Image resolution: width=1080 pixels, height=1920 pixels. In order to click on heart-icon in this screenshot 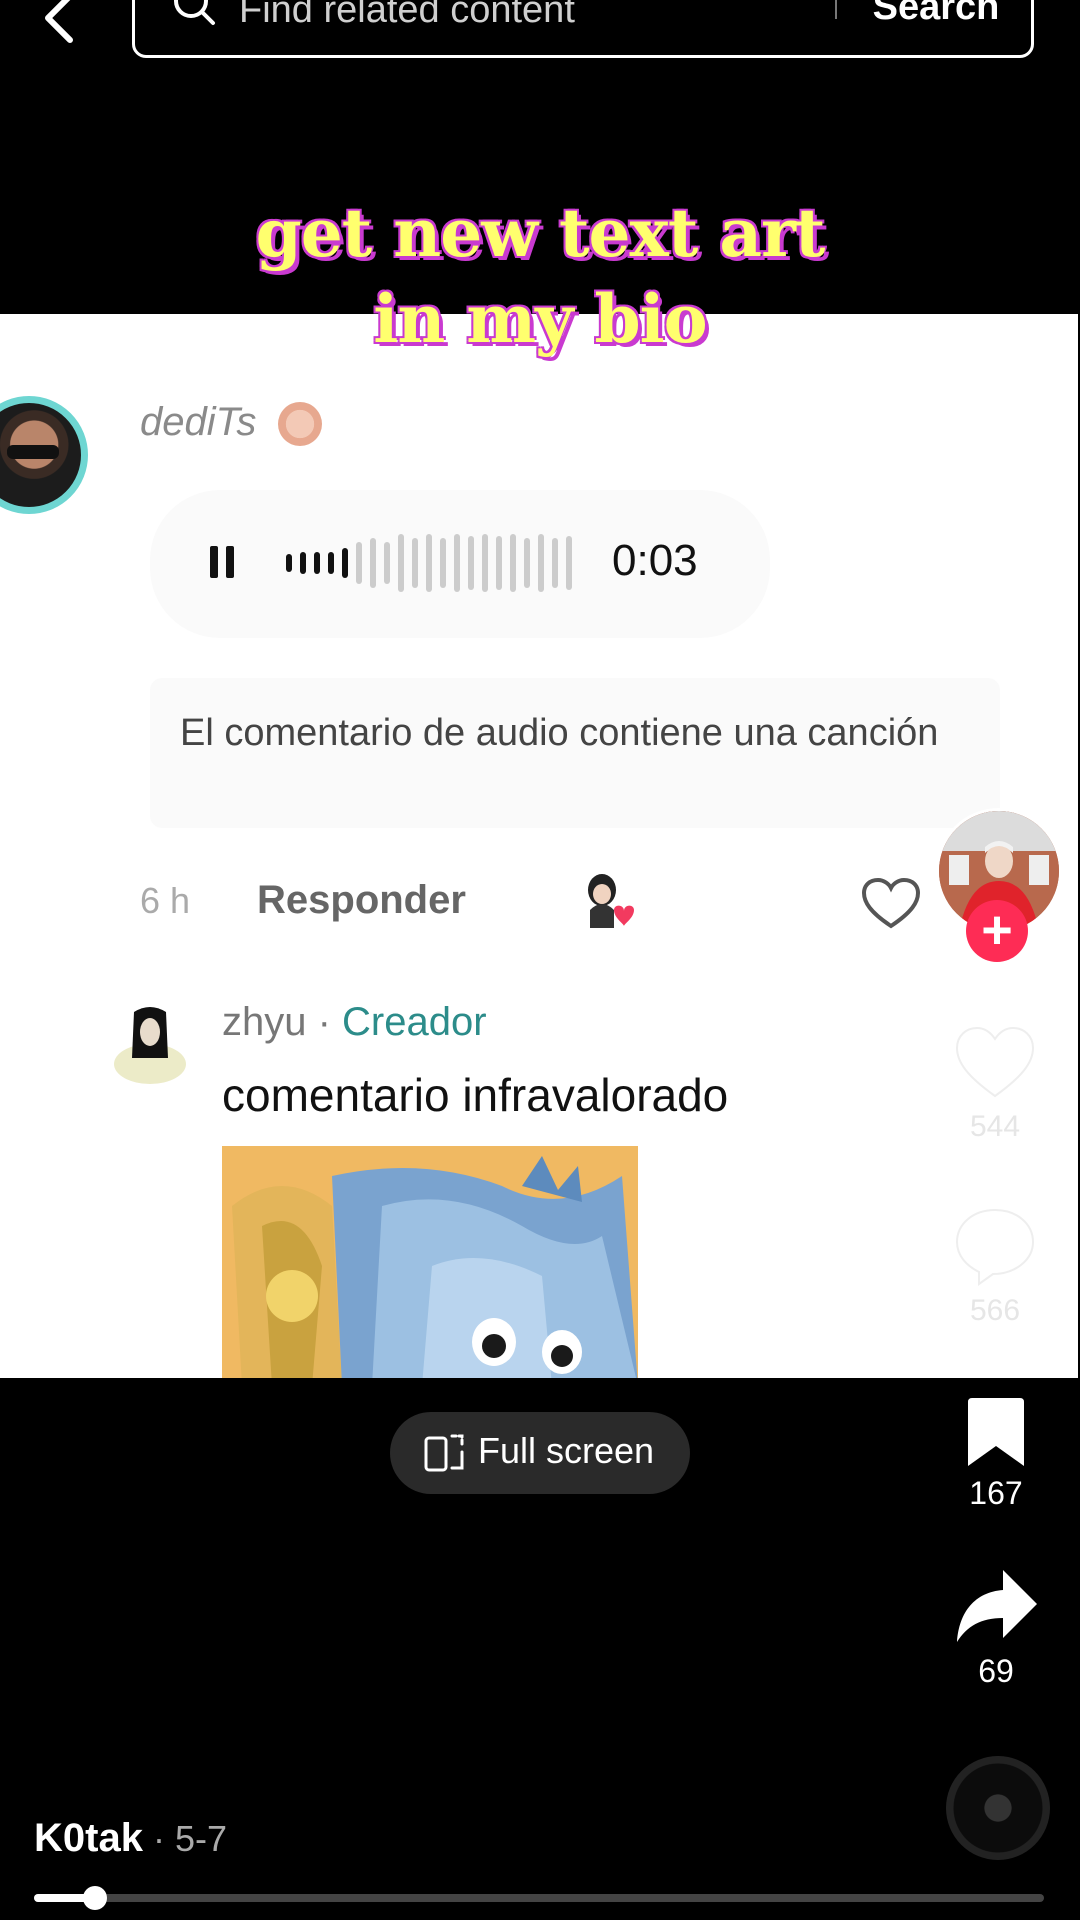, I will do `click(995, 1062)`.